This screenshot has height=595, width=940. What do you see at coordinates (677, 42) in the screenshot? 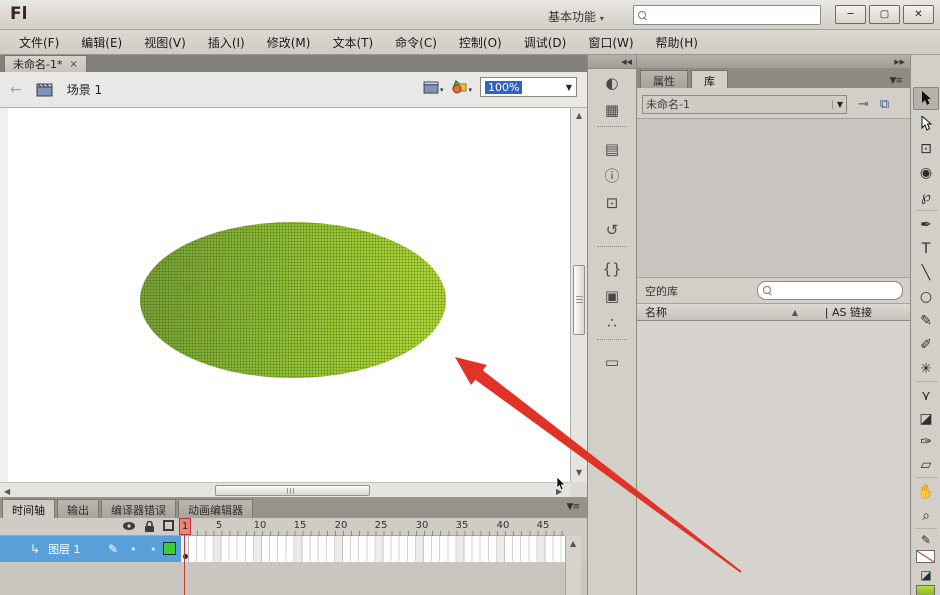
I see `menu-help: 帮助(H)` at bounding box center [677, 42].